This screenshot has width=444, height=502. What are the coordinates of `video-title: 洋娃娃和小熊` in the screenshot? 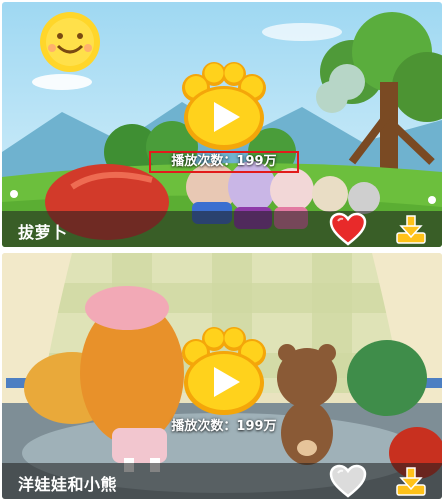 It's located at (68, 484).